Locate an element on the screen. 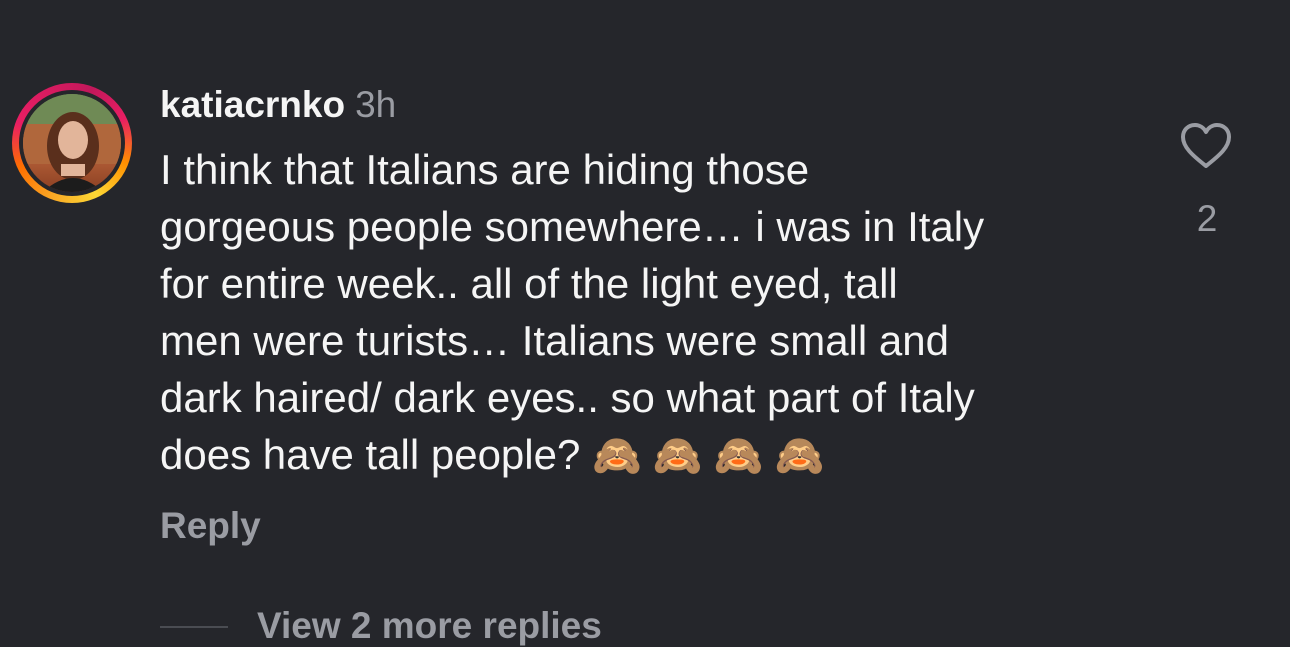  see-no-evil-monkey-emojis: 🙈 🙈 🙈 🙈 is located at coordinates (708, 456).